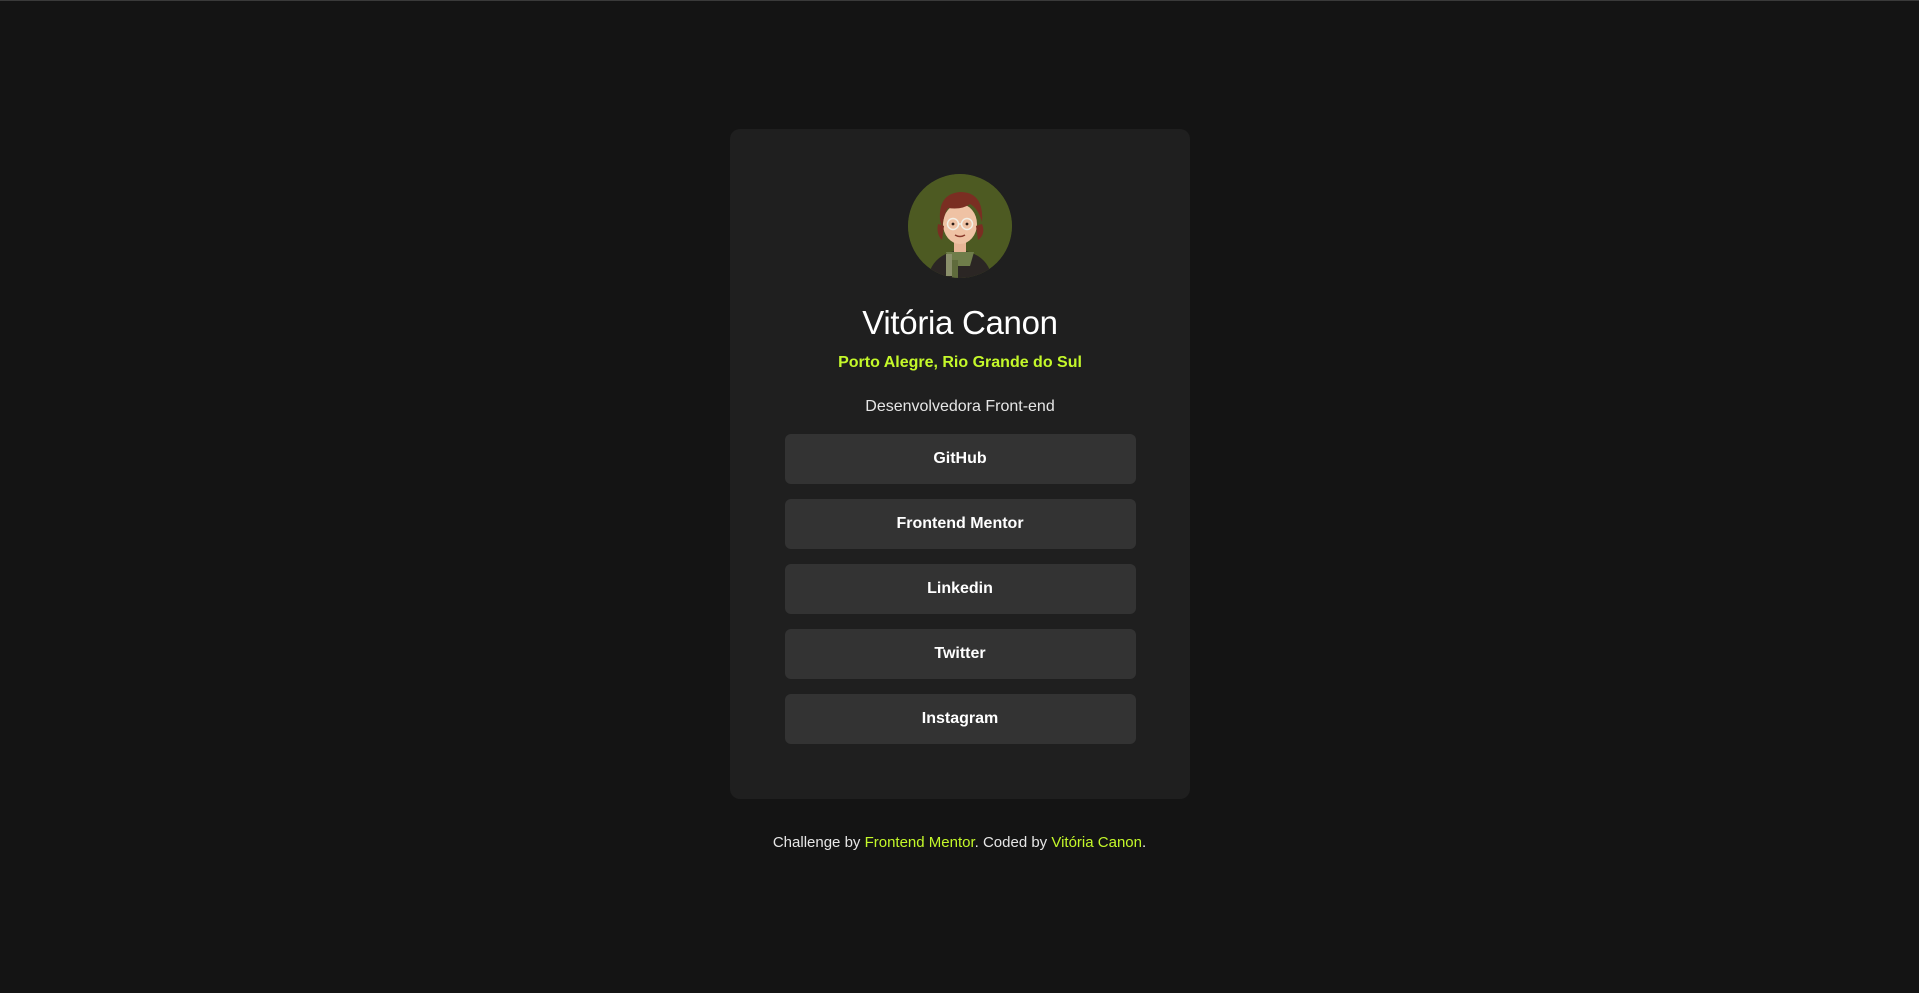 The image size is (1919, 993). I want to click on person-avatar-icon, so click(960, 226).